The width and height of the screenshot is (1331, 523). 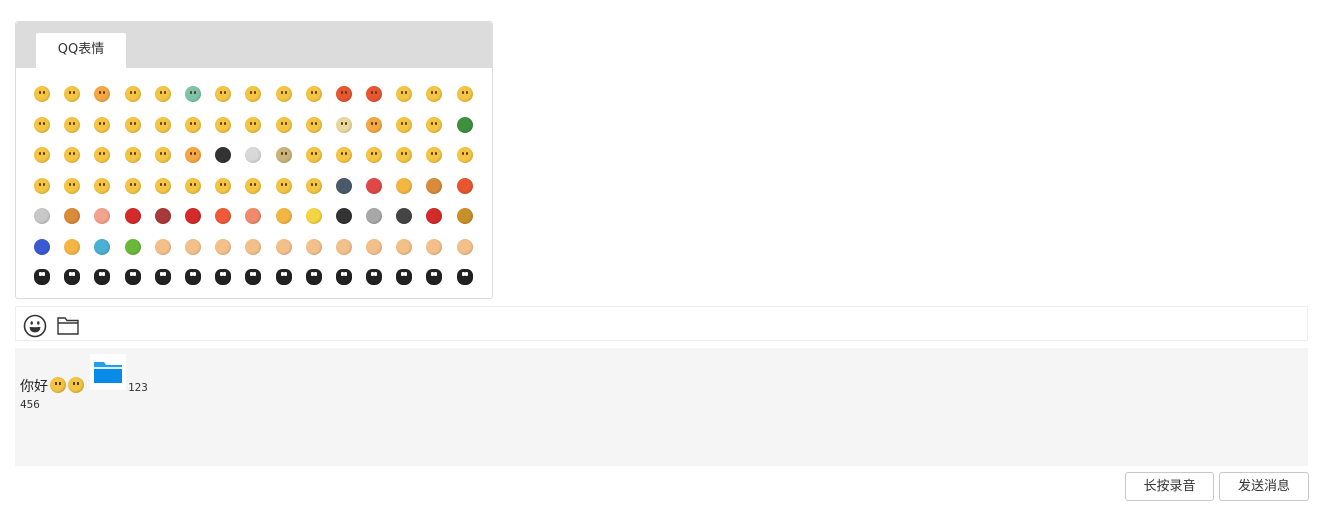 What do you see at coordinates (223, 247) in the screenshot?
I see `handshake-icon` at bounding box center [223, 247].